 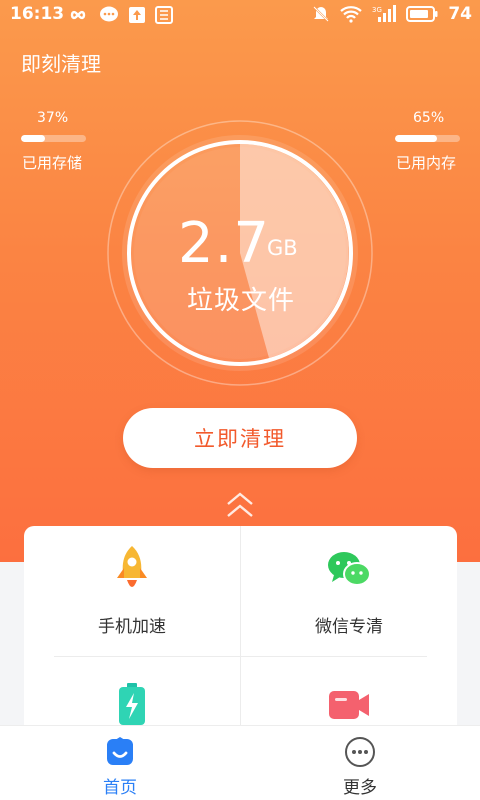 What do you see at coordinates (132, 566) in the screenshot?
I see `rocket-icon` at bounding box center [132, 566].